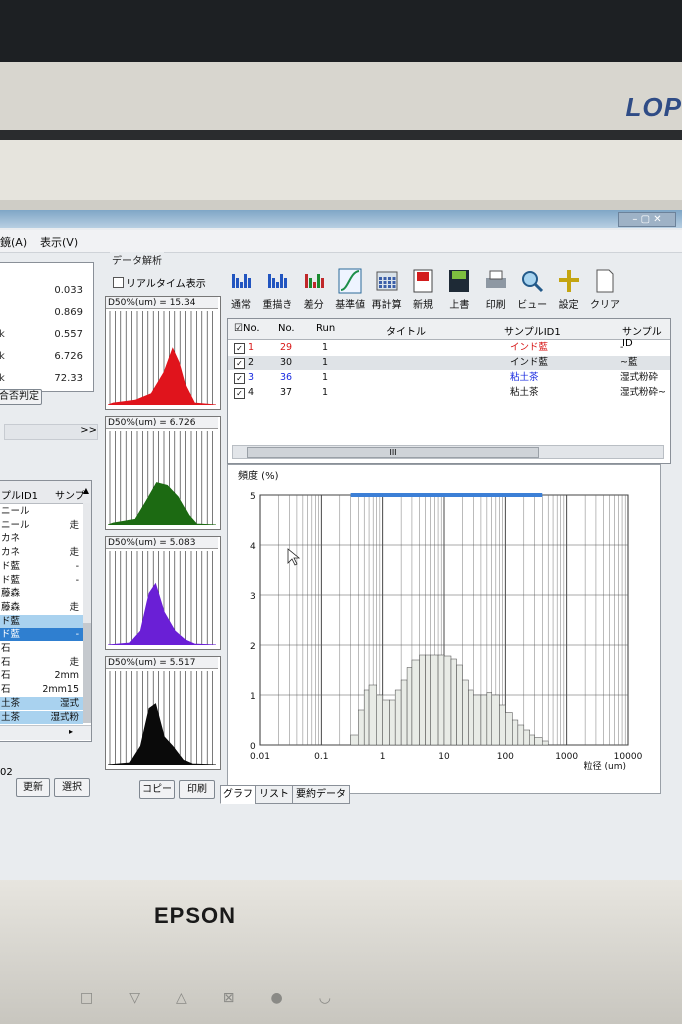 This screenshot has height=1024, width=682. What do you see at coordinates (86, 490) in the screenshot?
I see `scroll-up-icon: ▲` at bounding box center [86, 490].